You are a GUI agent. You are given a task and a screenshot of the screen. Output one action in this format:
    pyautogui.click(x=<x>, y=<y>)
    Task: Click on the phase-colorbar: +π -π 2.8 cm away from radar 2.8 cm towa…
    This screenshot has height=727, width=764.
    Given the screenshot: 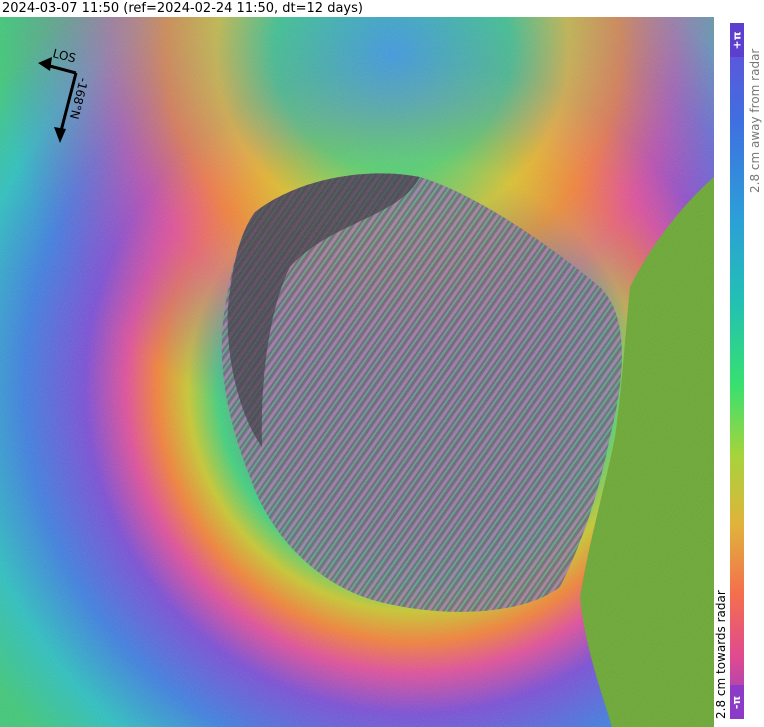 What is the action you would take?
    pyautogui.click(x=739, y=372)
    